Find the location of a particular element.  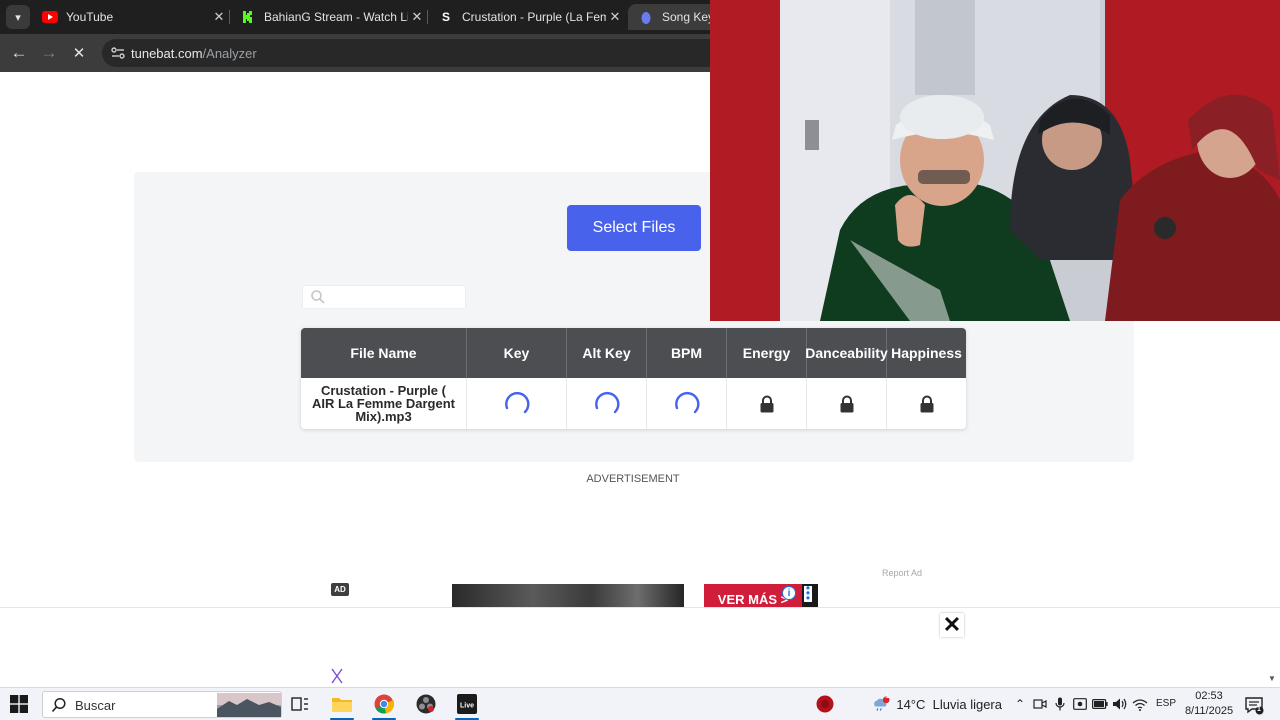

recording-app-icon is located at coordinates (825, 704).